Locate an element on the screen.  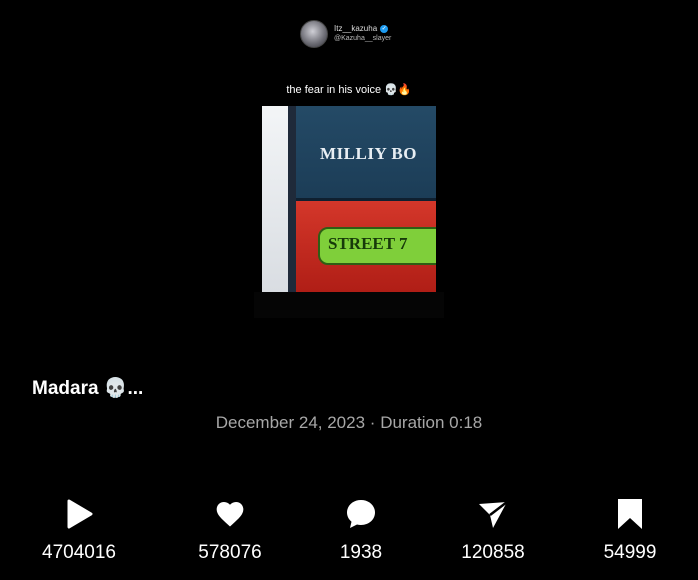
post-meta: December 24, 2023 · Duration 0:18 is located at coordinates (349, 423).